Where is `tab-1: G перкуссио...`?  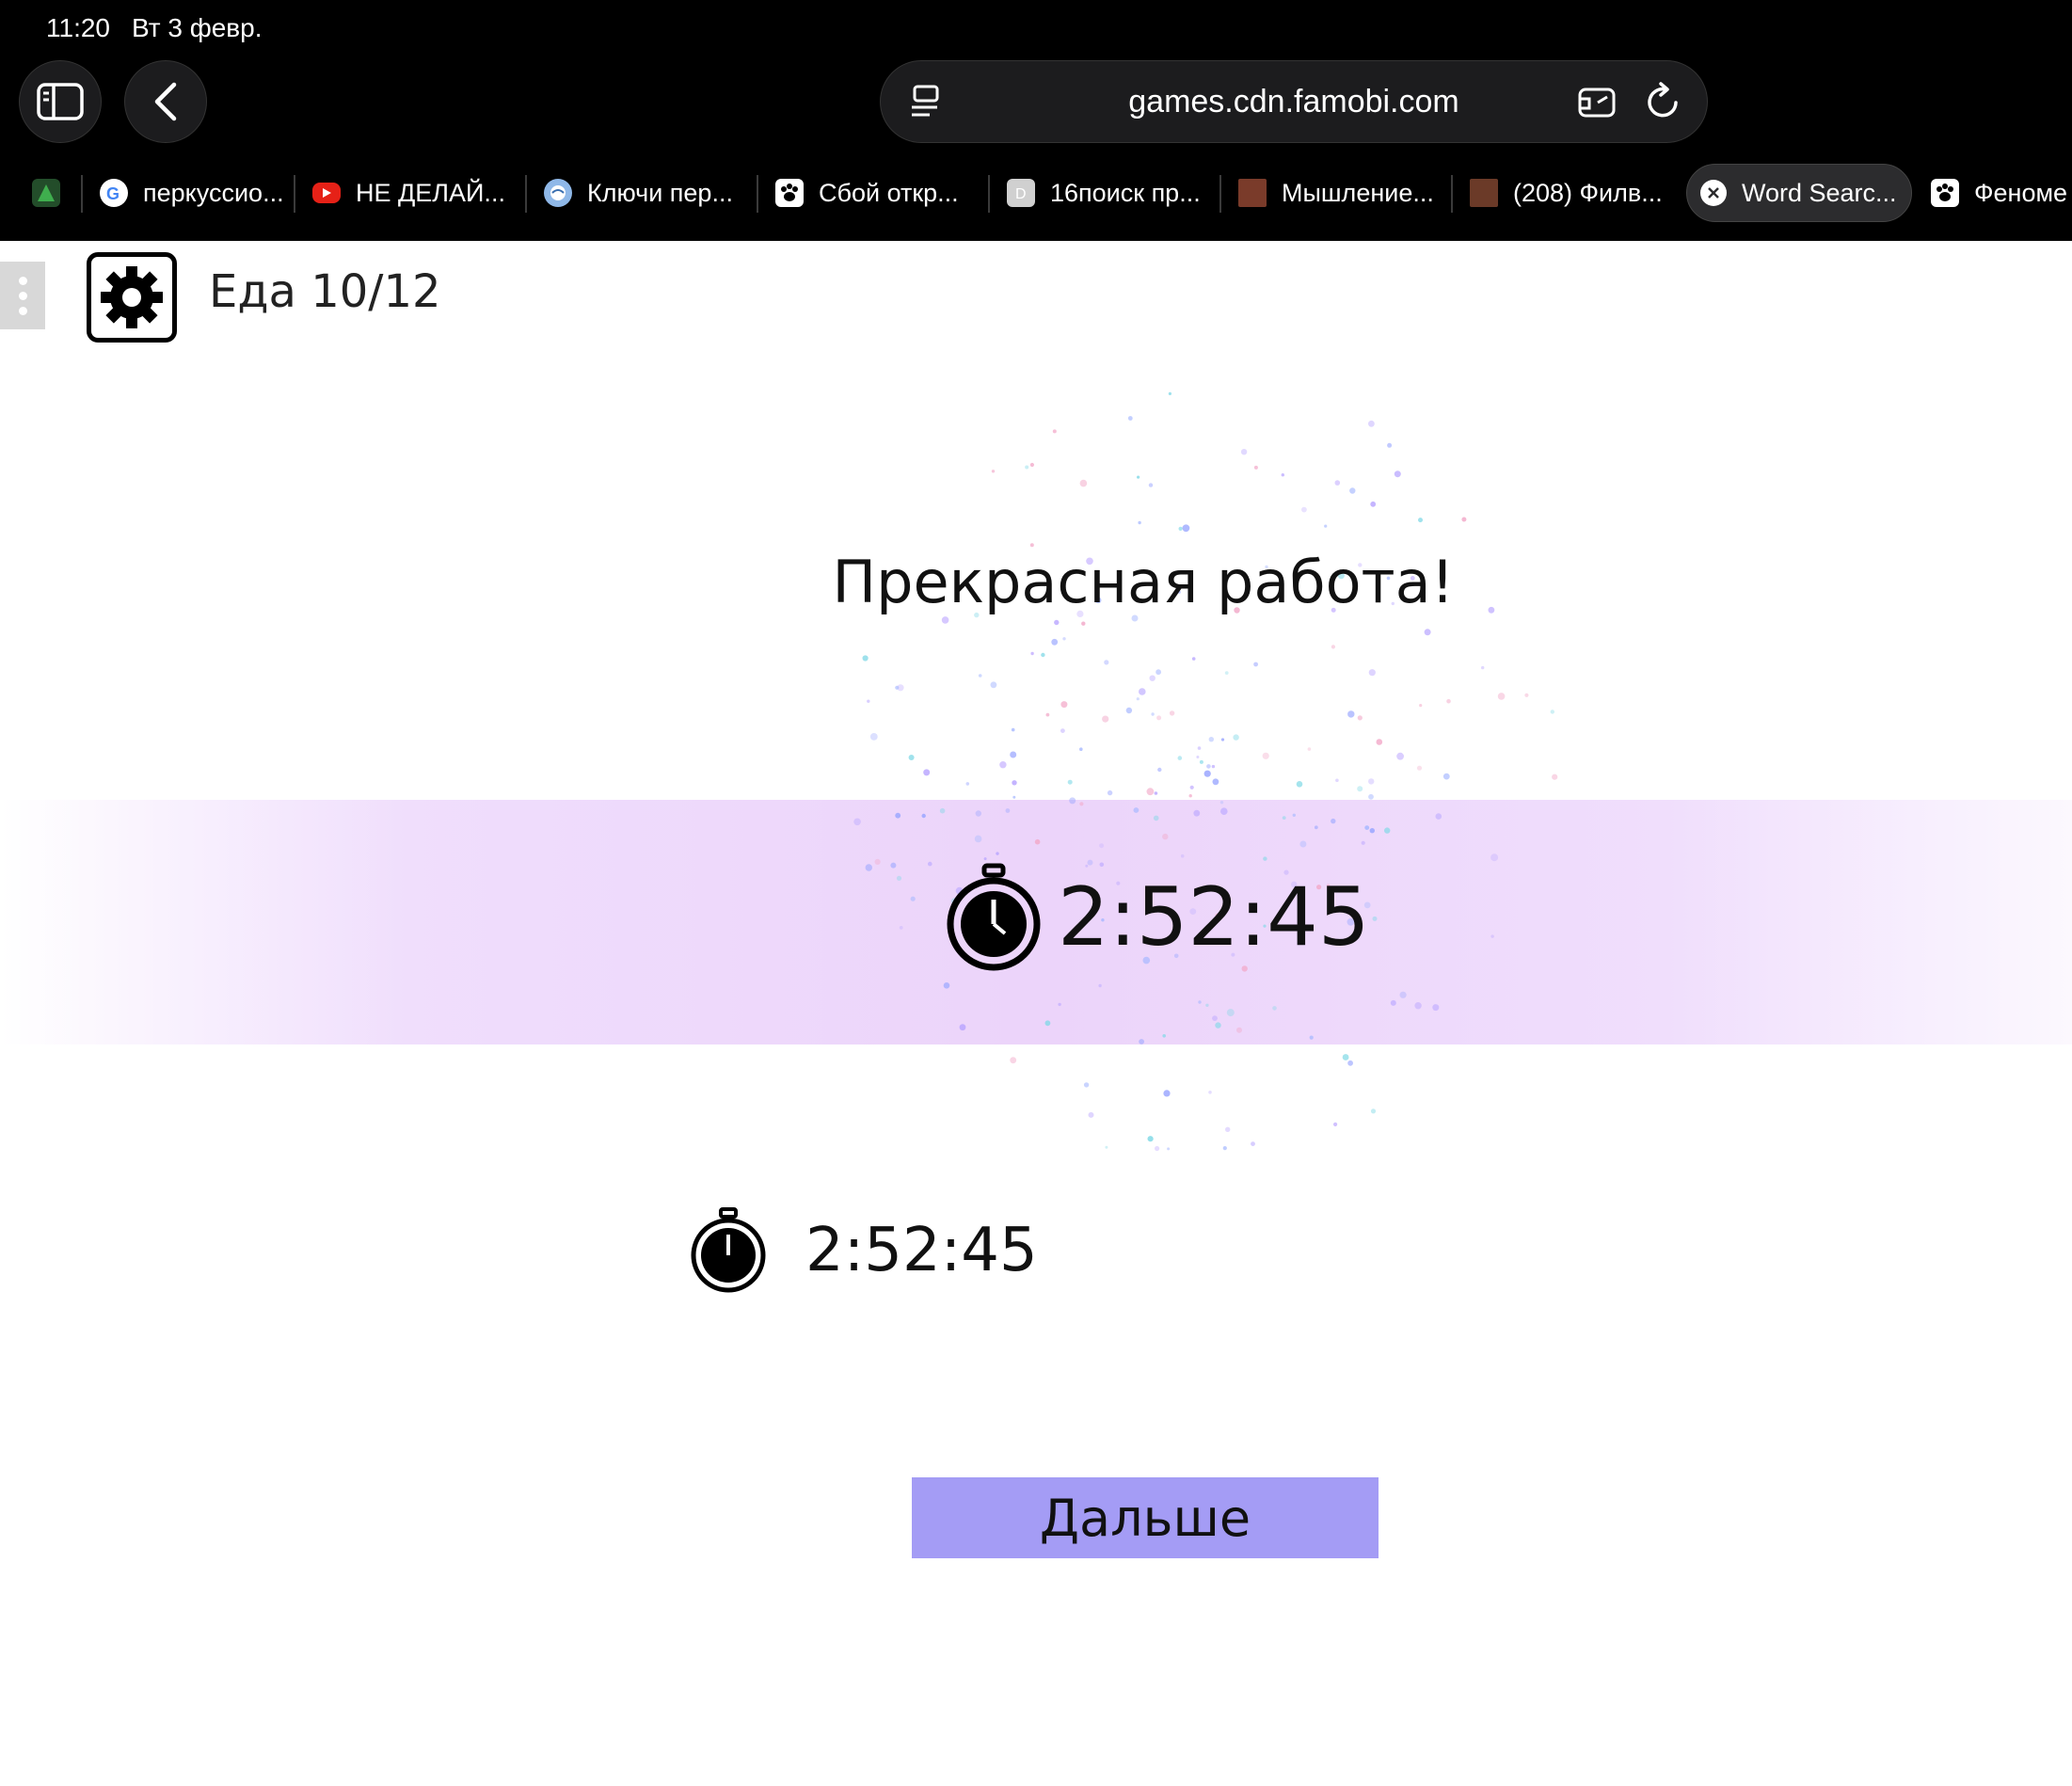
tab-1: G перкуссио... is located at coordinates (192, 193).